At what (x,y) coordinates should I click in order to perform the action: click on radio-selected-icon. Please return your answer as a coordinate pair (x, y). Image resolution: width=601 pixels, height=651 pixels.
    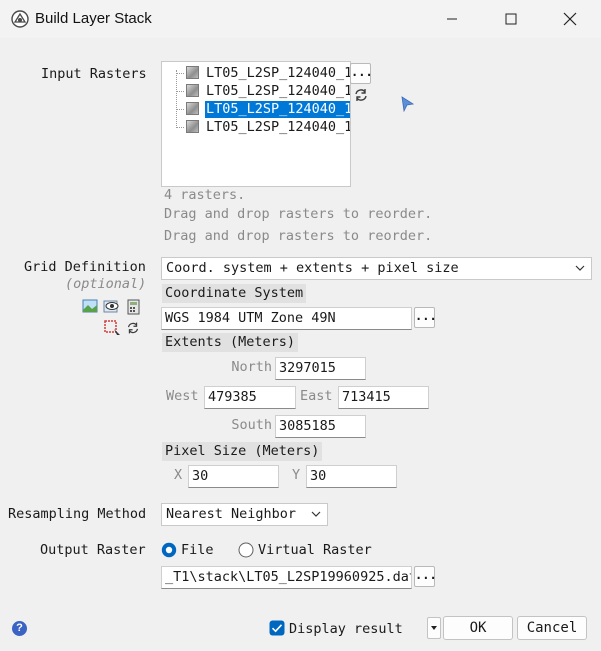
    Looking at the image, I should click on (169, 550).